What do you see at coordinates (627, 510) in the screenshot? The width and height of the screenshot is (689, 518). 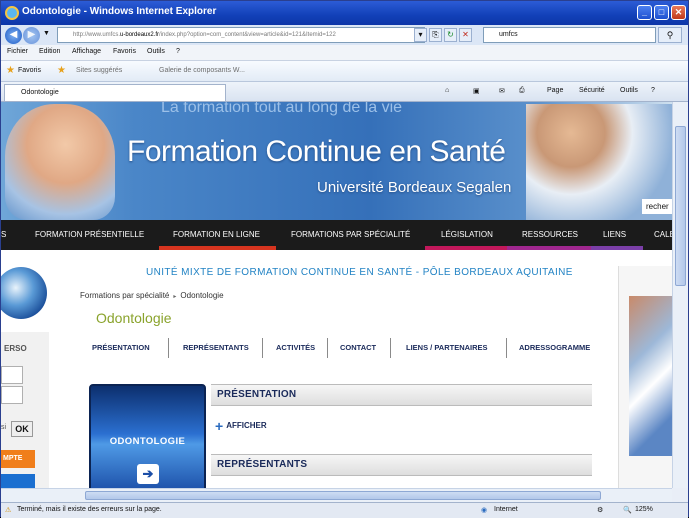 I see `zoom-icon: 🔍` at bounding box center [627, 510].